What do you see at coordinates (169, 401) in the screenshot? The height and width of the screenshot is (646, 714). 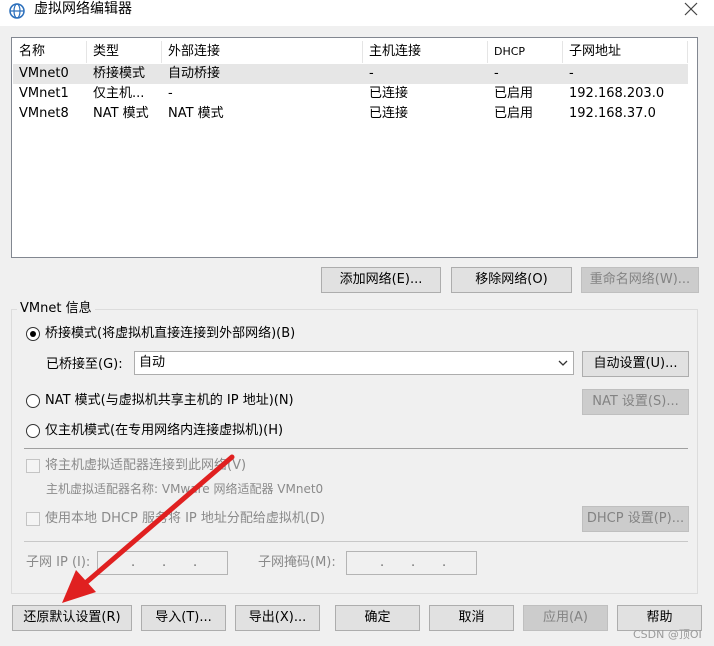 I see `nat-radio-label: NAT 模式(与虚拟机共享主机的 IP 地址)(N)` at bounding box center [169, 401].